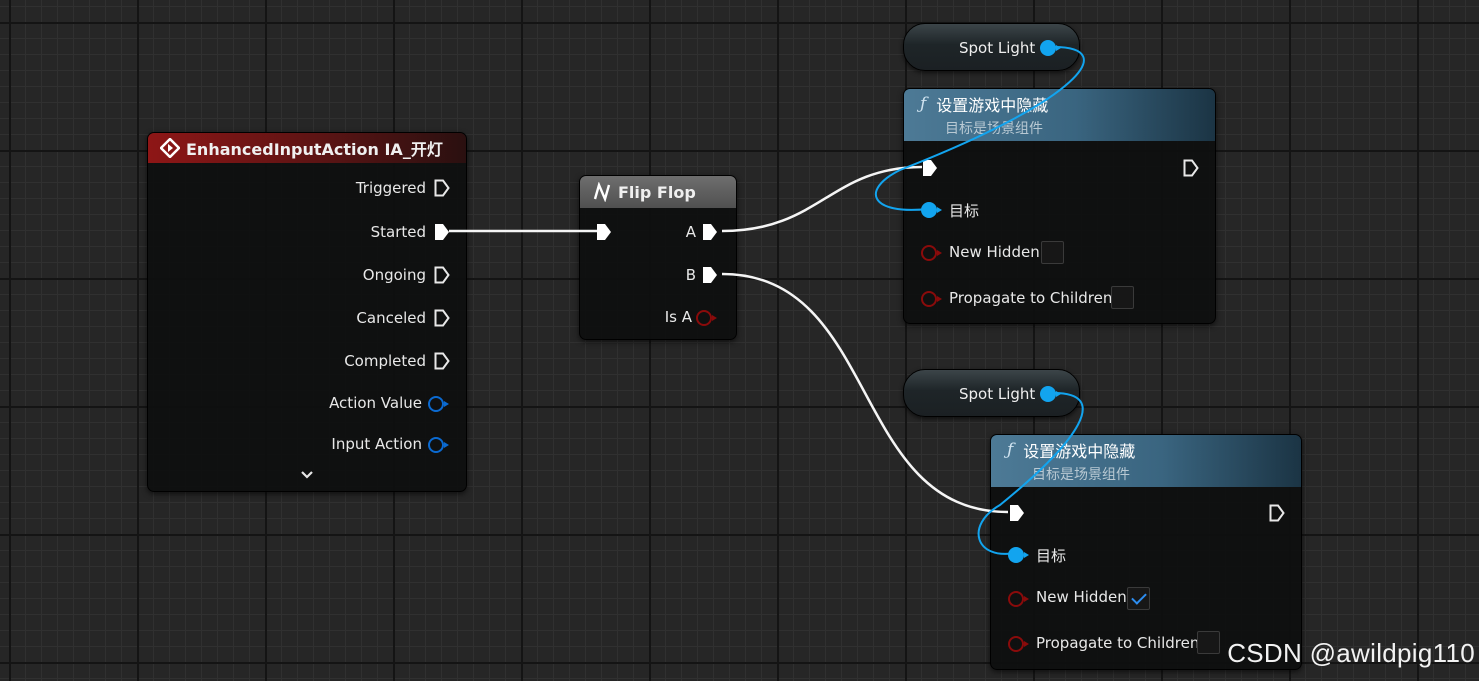  Describe the element at coordinates (375, 403) in the screenshot. I see `pin-label-action-value: Action Value` at that location.